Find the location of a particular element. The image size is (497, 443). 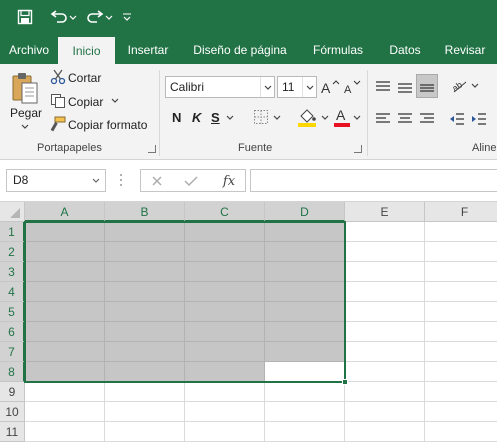

tab-revisar: Revisar is located at coordinates (465, 50).